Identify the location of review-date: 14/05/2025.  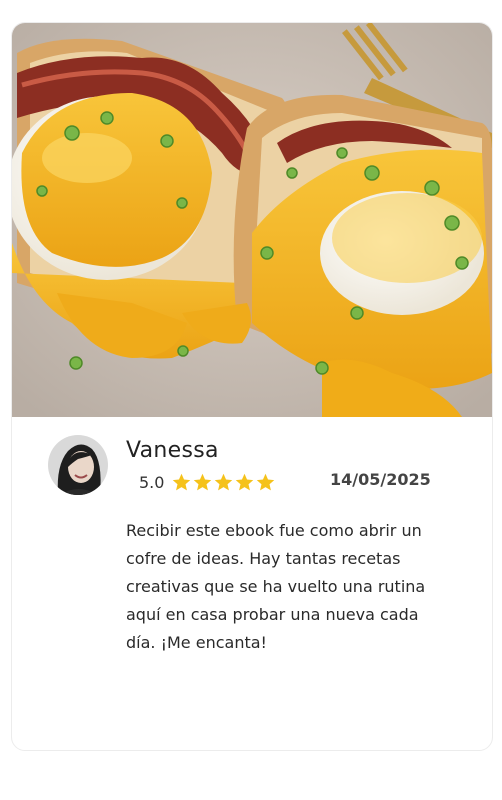
(380, 479).